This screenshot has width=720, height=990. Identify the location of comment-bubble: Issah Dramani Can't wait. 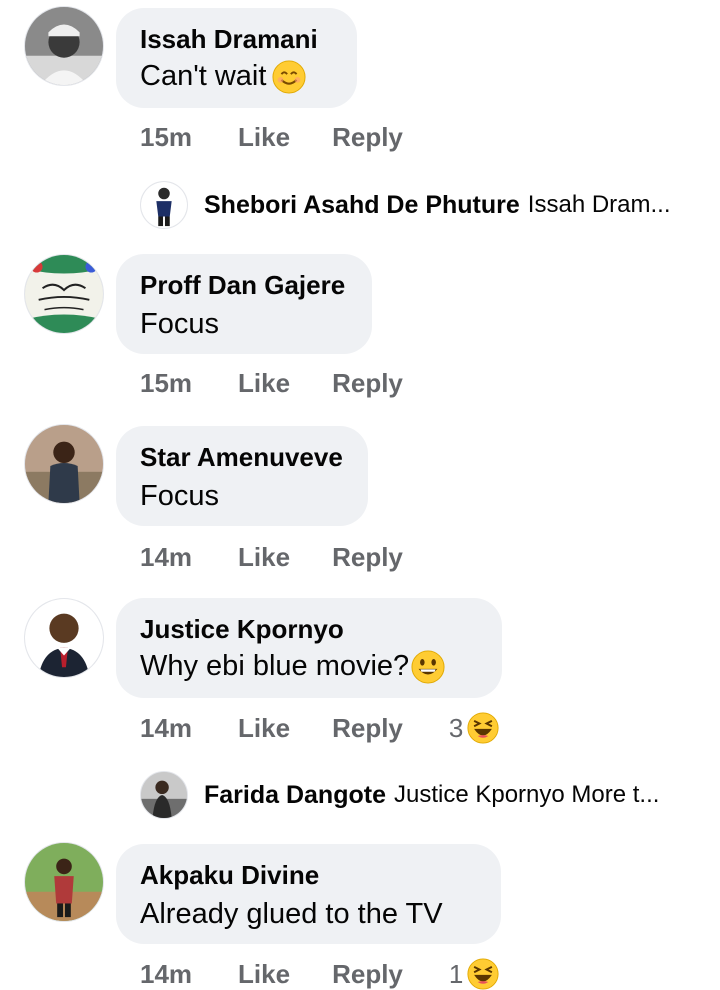
(236, 58).